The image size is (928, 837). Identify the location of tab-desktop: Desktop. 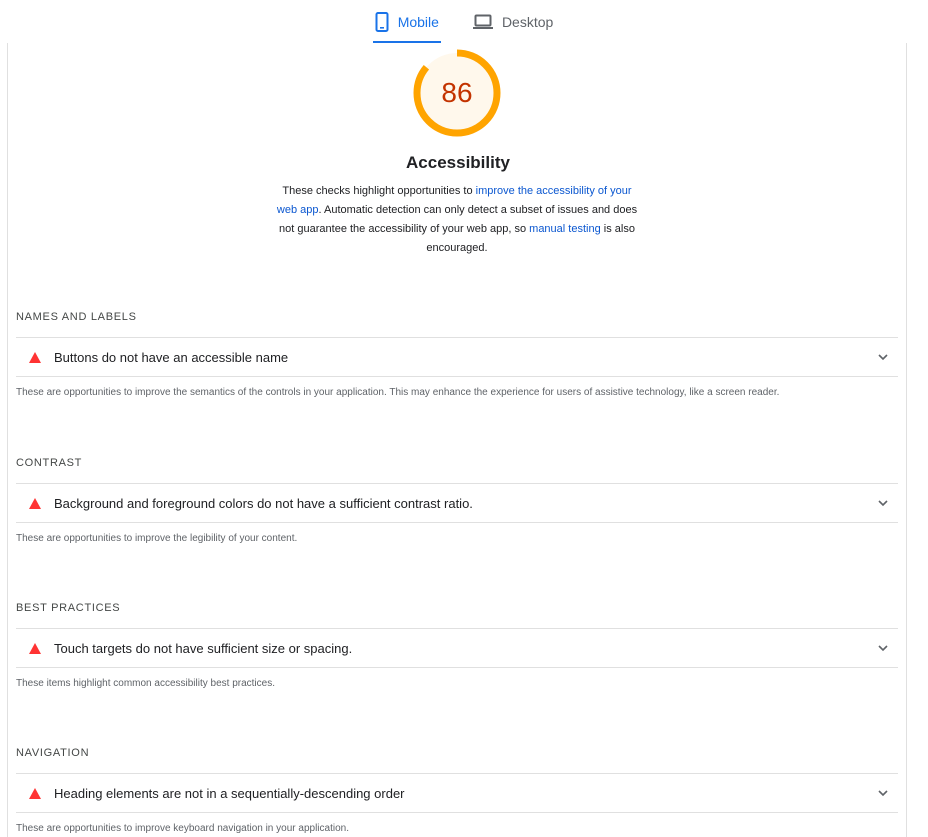
(513, 21).